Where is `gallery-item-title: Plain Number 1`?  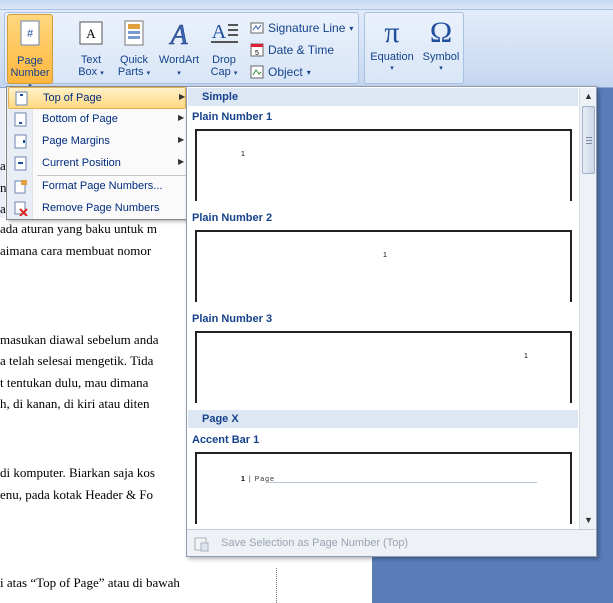
gallery-item-title: Plain Number 1 is located at coordinates (232, 117).